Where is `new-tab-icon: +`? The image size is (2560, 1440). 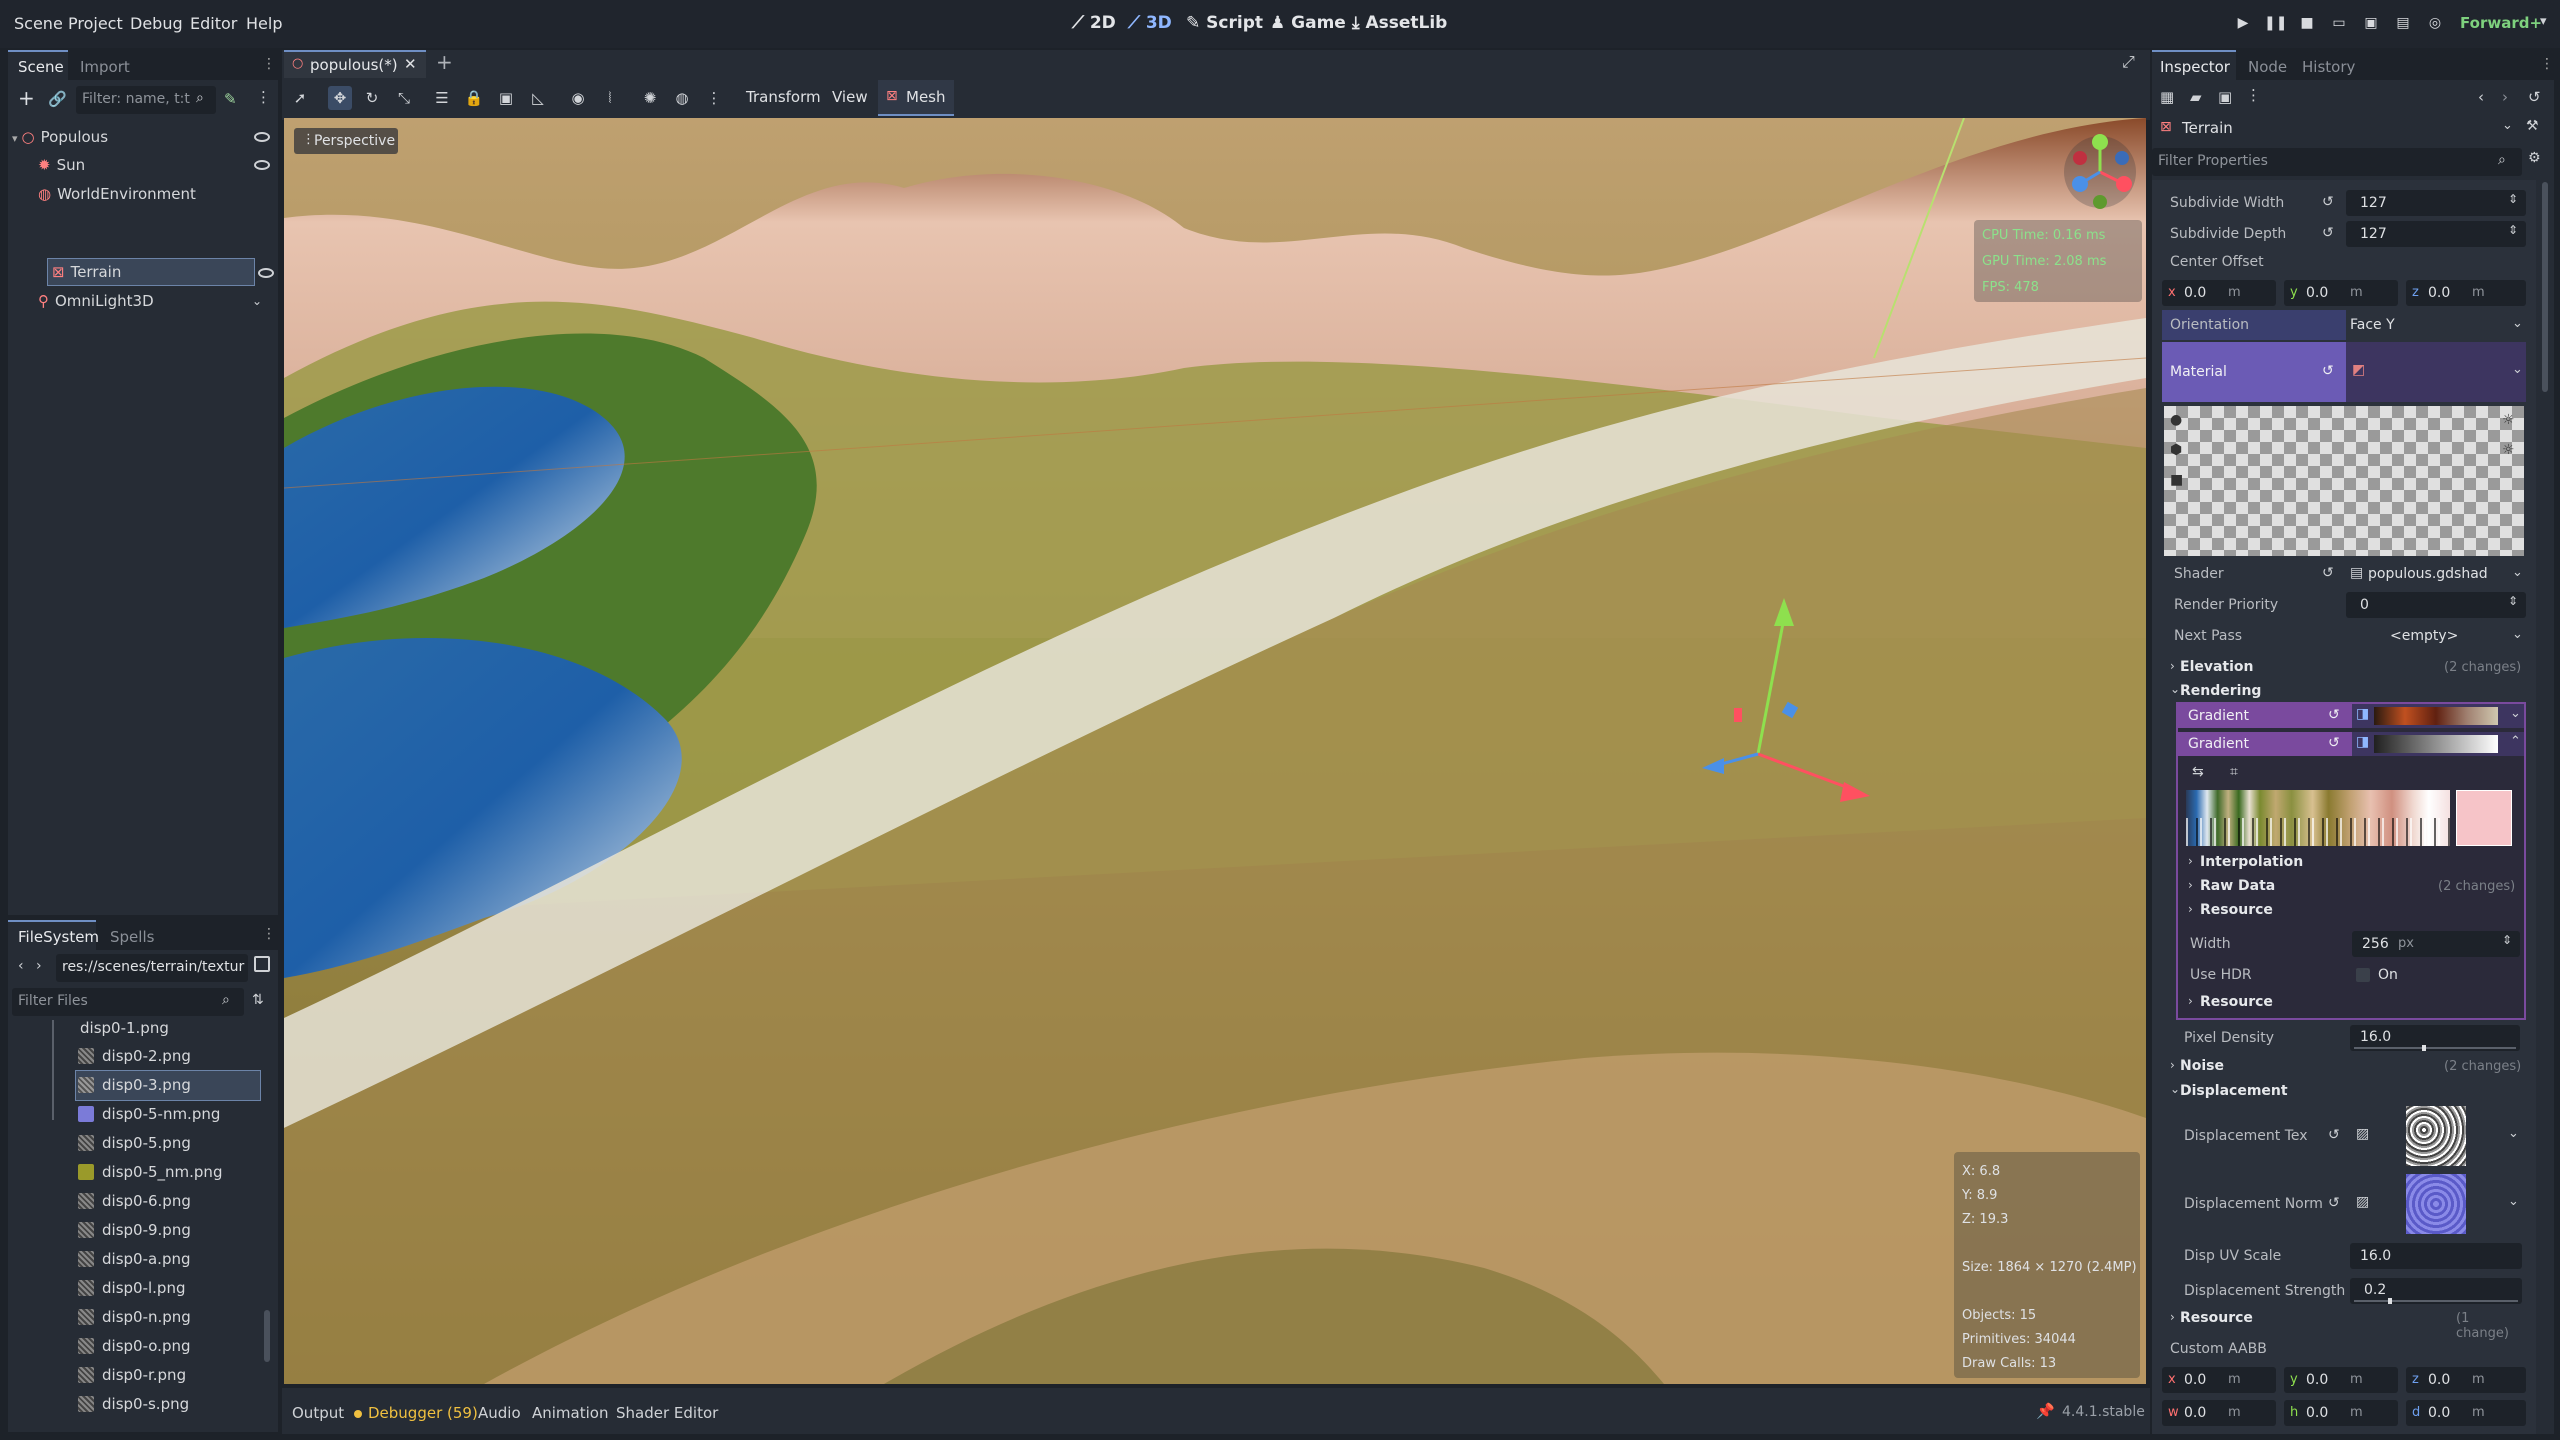
new-tab-icon: + is located at coordinates (444, 62).